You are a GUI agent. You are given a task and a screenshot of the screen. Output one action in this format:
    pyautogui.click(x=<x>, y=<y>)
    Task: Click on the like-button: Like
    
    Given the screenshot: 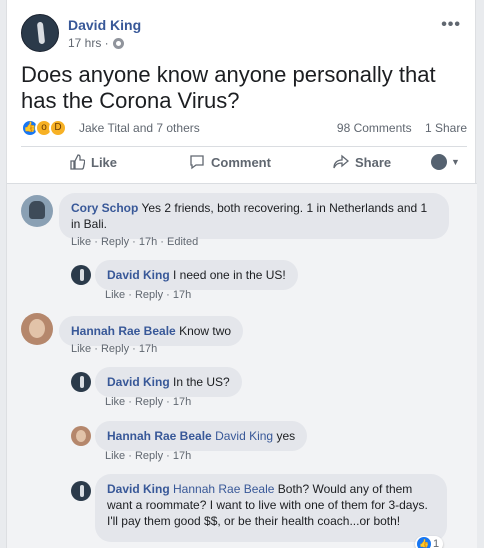 What is the action you would take?
    pyautogui.click(x=93, y=162)
    